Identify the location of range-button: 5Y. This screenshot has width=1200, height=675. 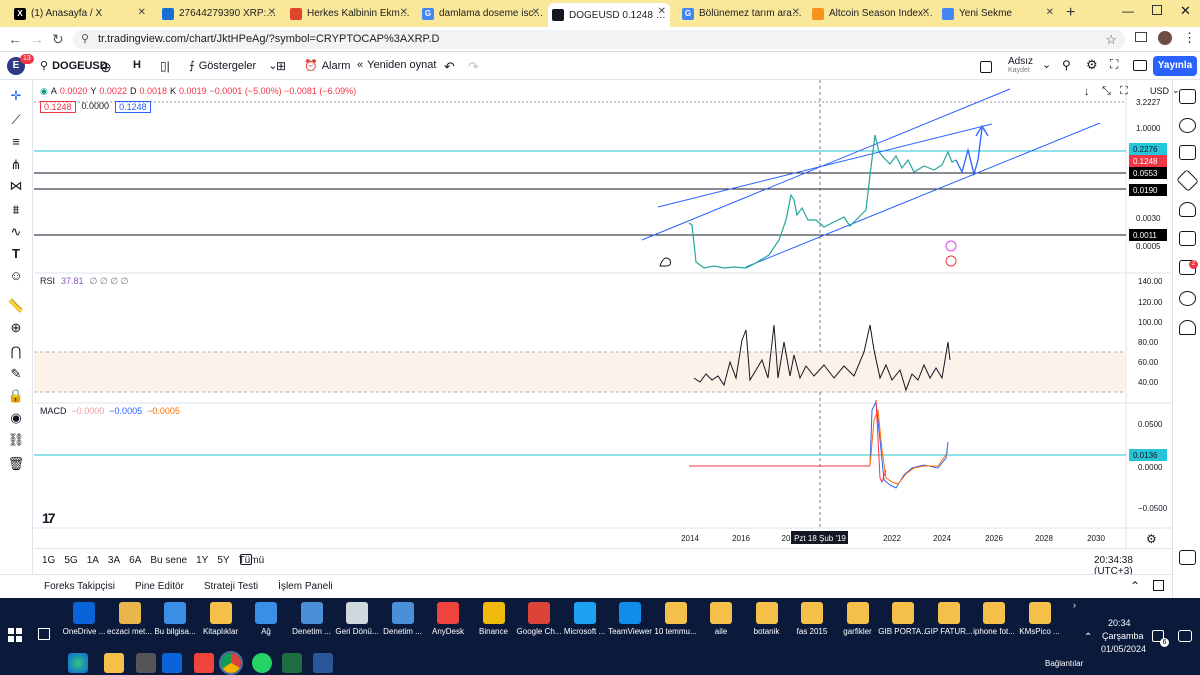
(223, 560).